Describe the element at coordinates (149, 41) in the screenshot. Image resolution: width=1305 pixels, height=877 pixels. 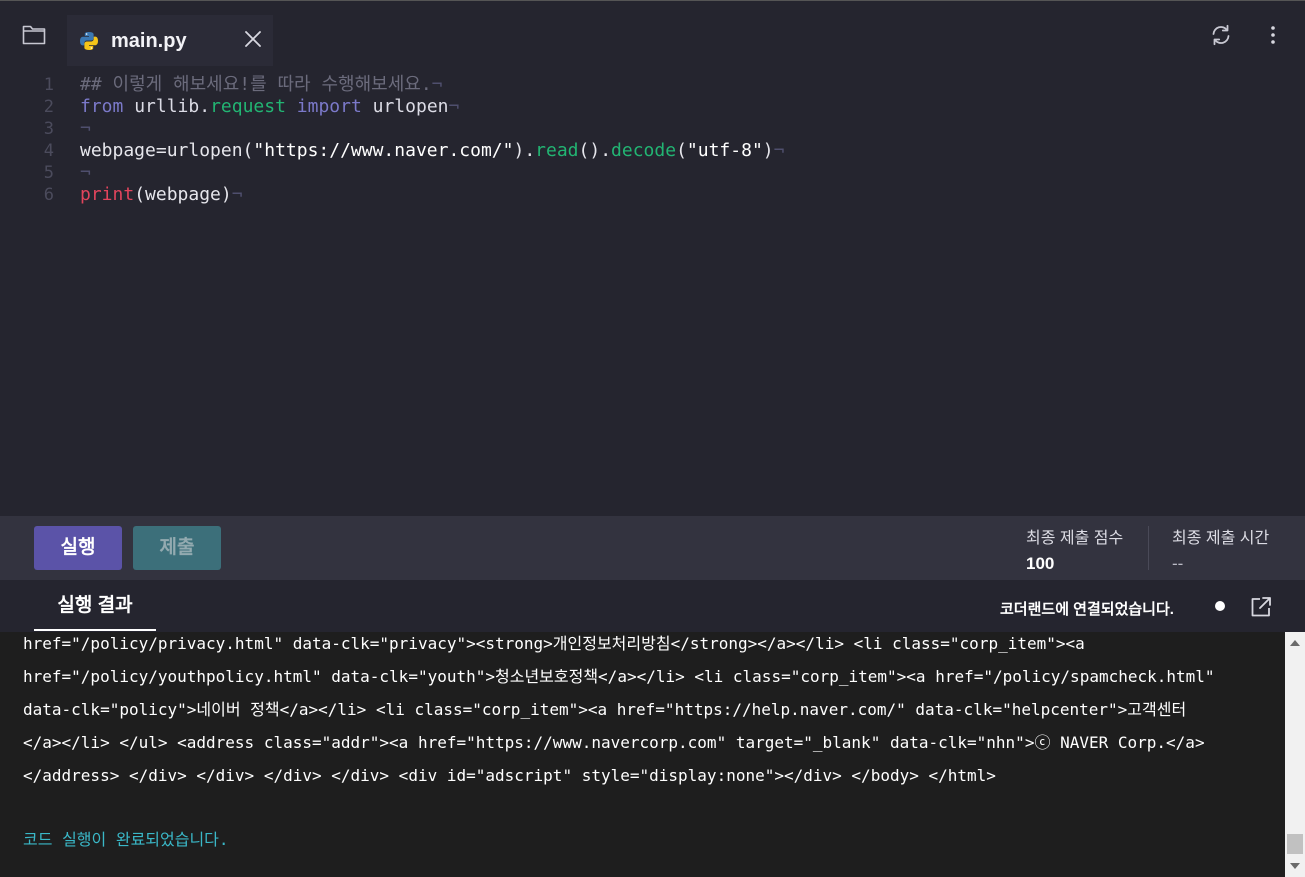
I see `tab-filename: main.py` at that location.